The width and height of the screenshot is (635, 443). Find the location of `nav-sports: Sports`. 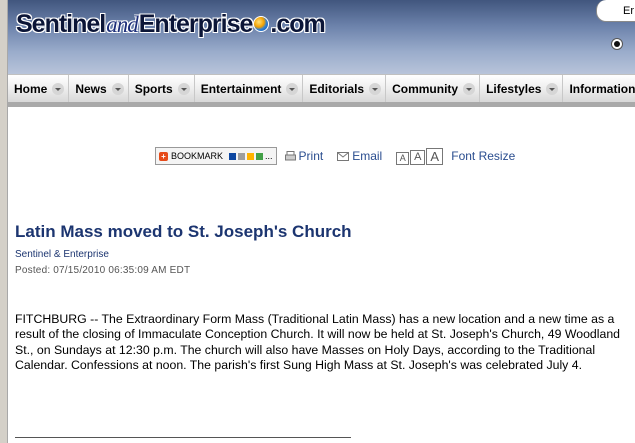

nav-sports: Sports is located at coordinates (164, 88).